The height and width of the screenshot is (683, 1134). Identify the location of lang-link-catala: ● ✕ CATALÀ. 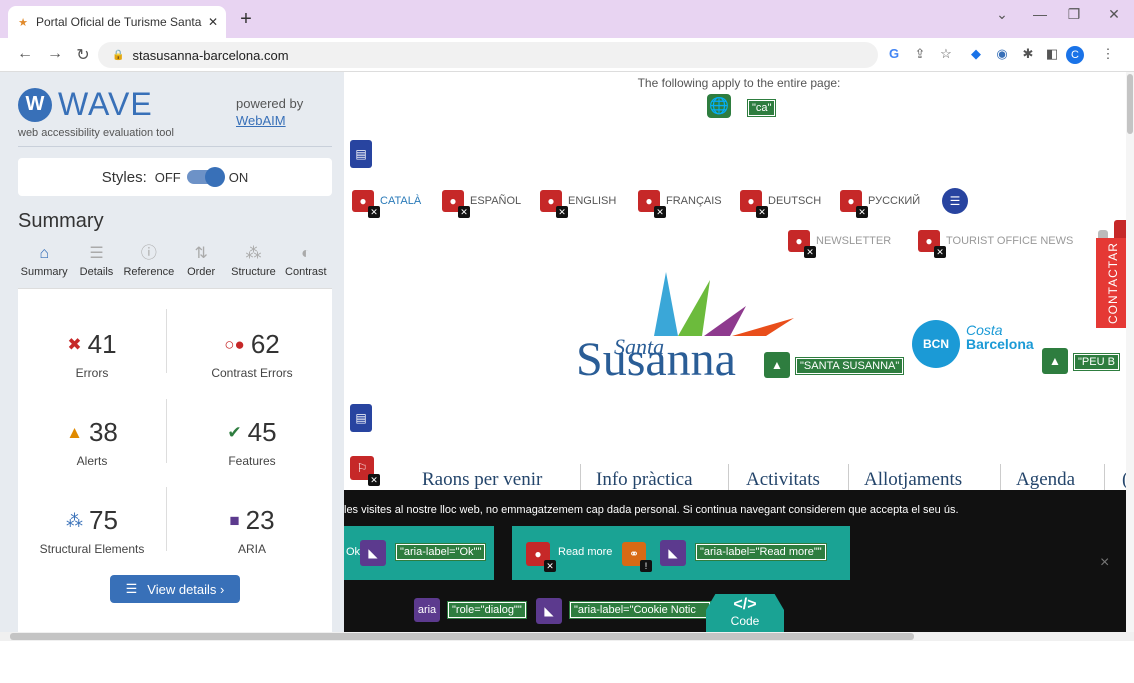
(386, 204).